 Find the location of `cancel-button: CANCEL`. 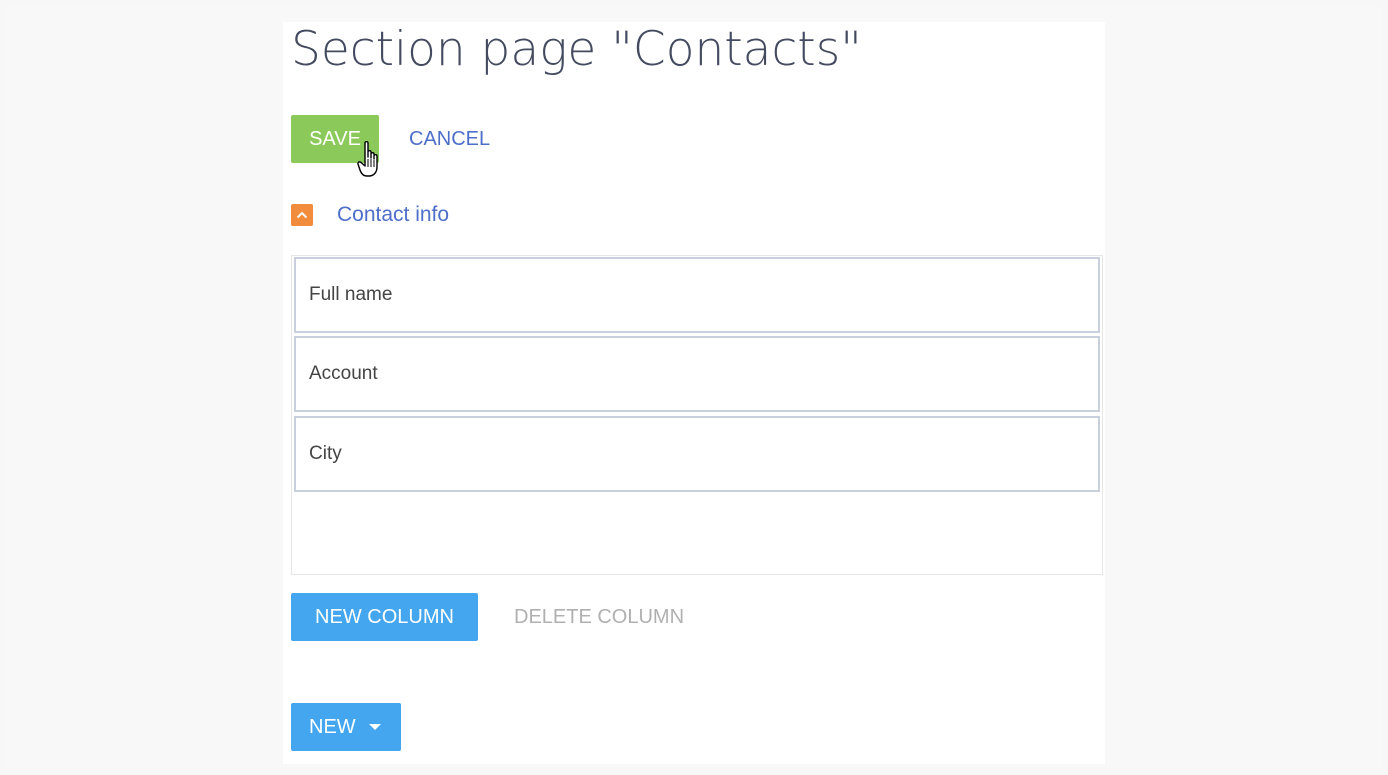

cancel-button: CANCEL is located at coordinates (449, 139).